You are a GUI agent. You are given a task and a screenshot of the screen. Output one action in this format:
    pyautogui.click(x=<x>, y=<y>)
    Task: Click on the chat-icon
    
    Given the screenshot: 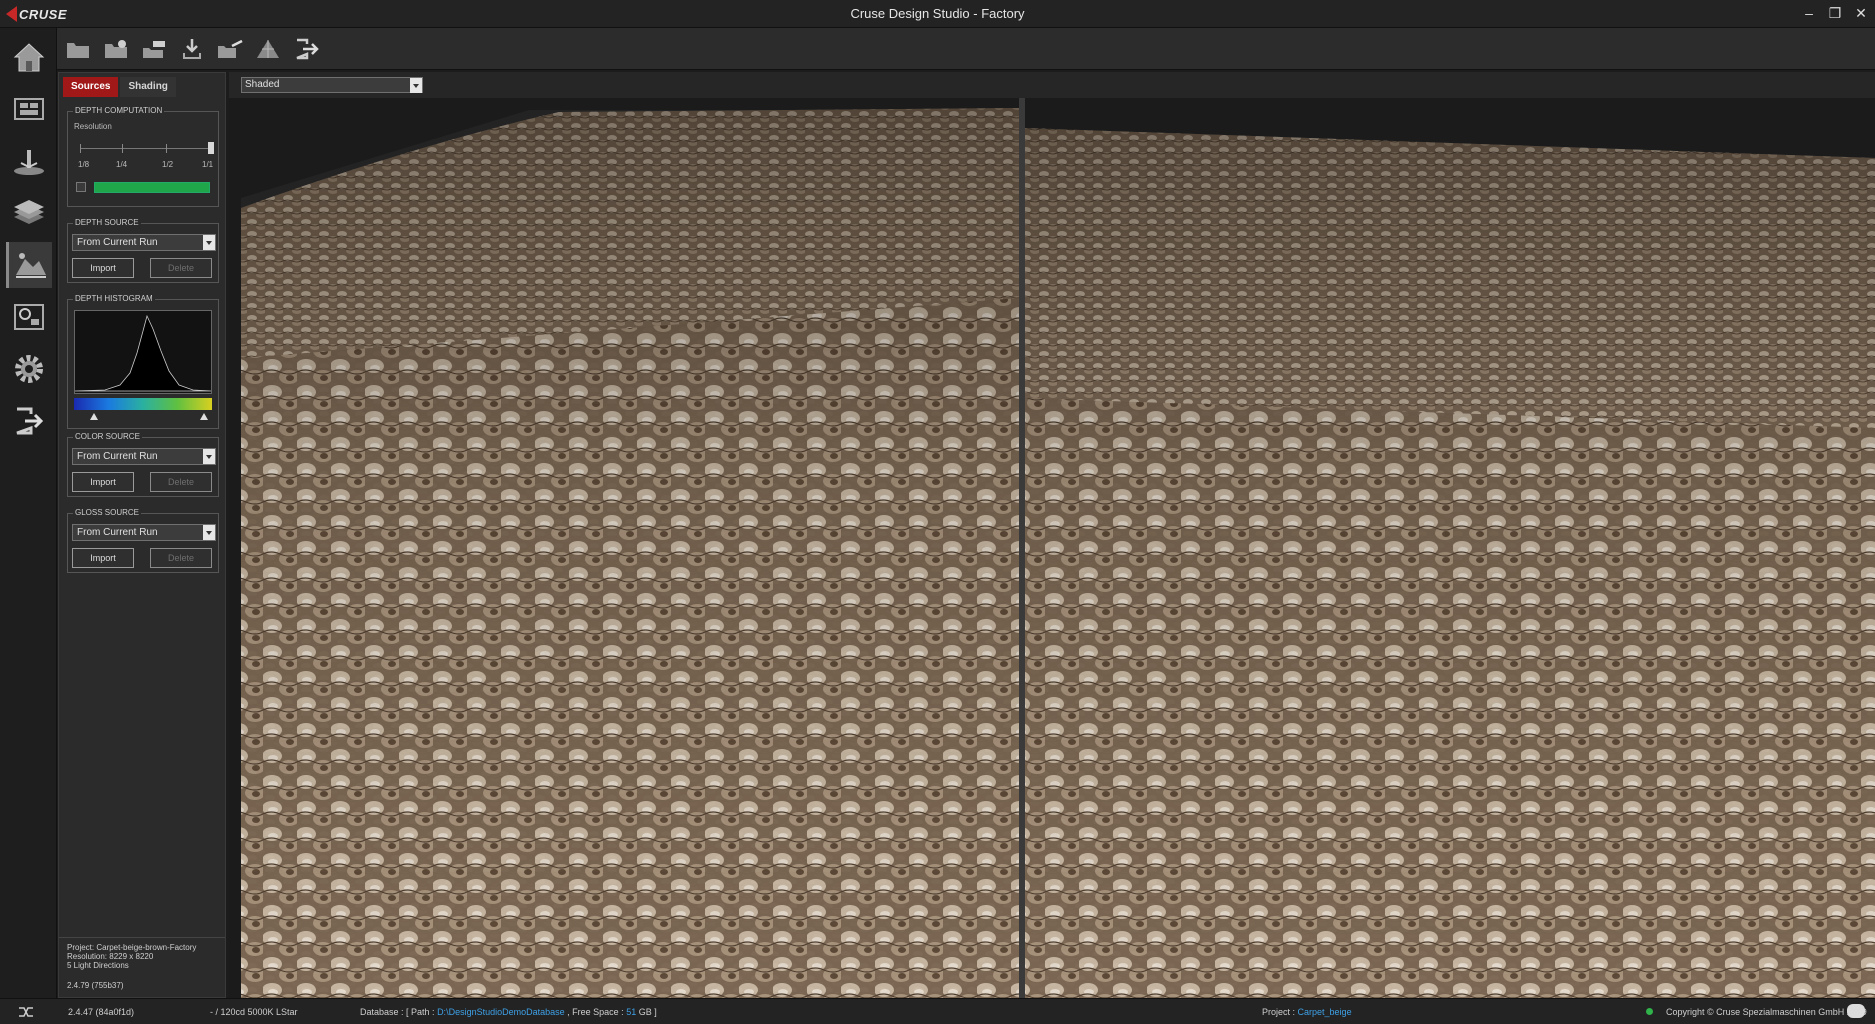 What is the action you would take?
    pyautogui.click(x=1856, y=1011)
    